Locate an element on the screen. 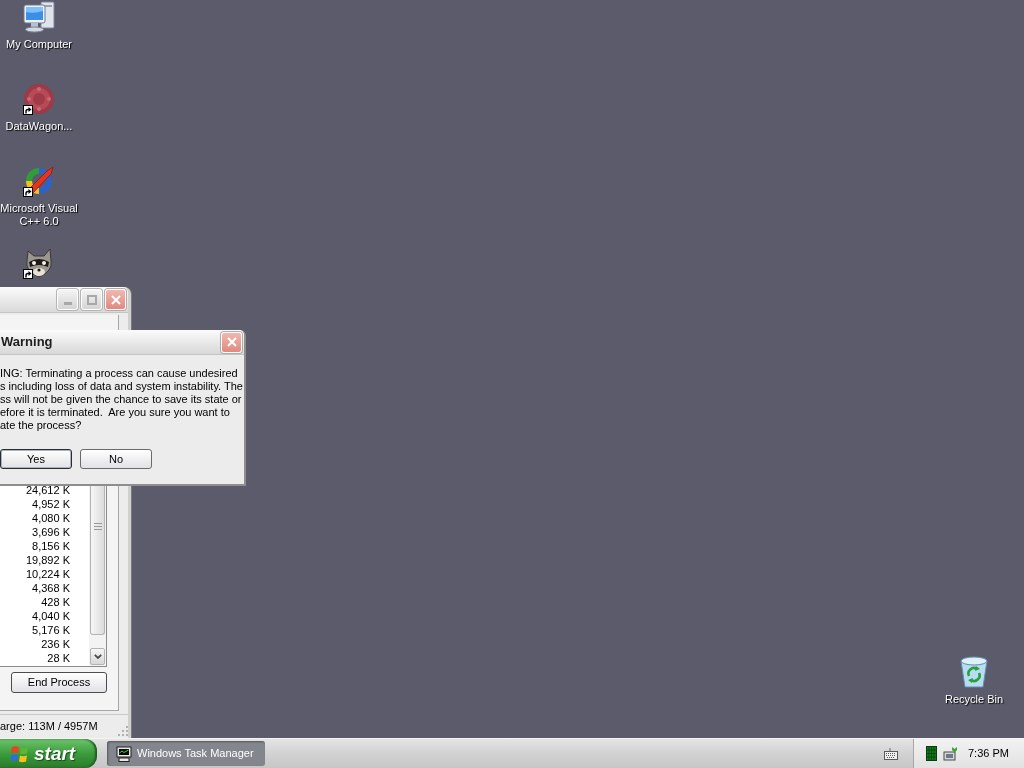 The image size is (1024, 768). end-process-button: End Process is located at coordinates (59, 682).